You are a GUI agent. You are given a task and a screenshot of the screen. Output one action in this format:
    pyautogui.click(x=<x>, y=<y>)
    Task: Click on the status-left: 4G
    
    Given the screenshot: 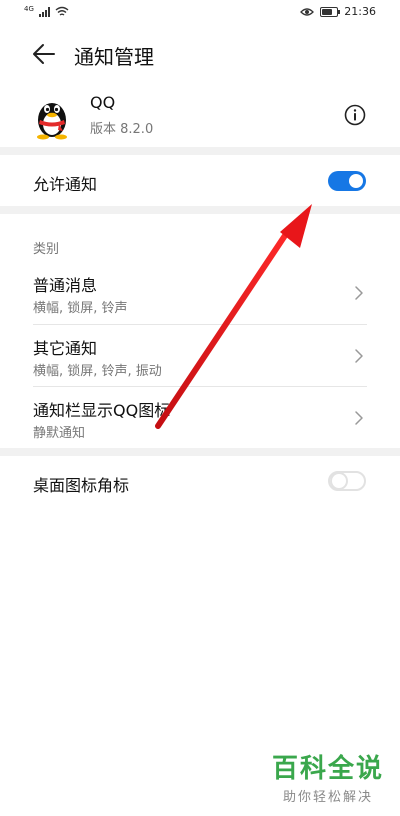 What is the action you would take?
    pyautogui.click(x=46, y=10)
    